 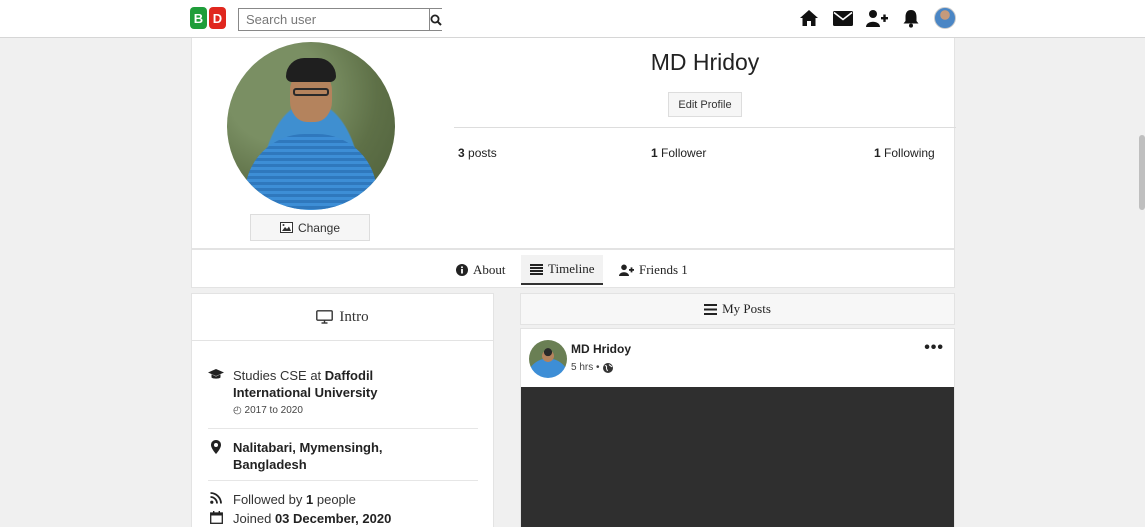 What do you see at coordinates (489, 269) in the screenshot?
I see `tab-about-label: About` at bounding box center [489, 269].